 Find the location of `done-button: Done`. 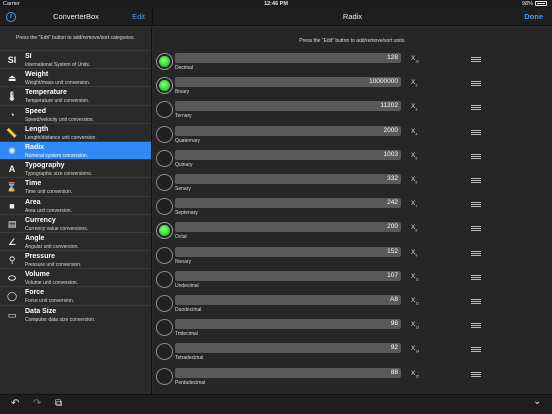

done-button: Done is located at coordinates (533, 16).